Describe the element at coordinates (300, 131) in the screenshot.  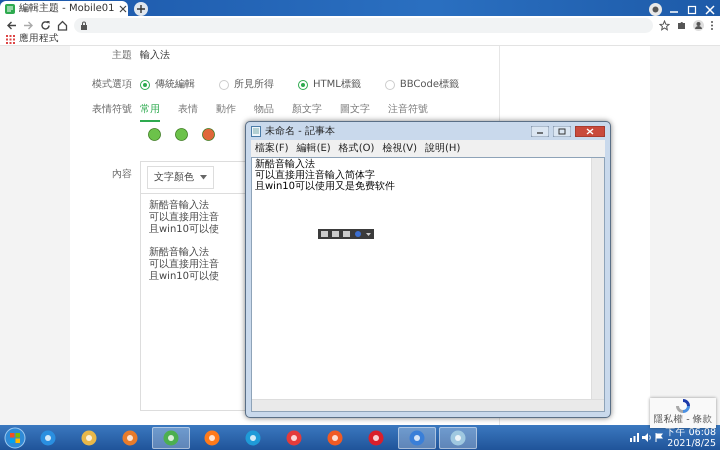
I see `window-title: 未命名 - 記事本` at that location.